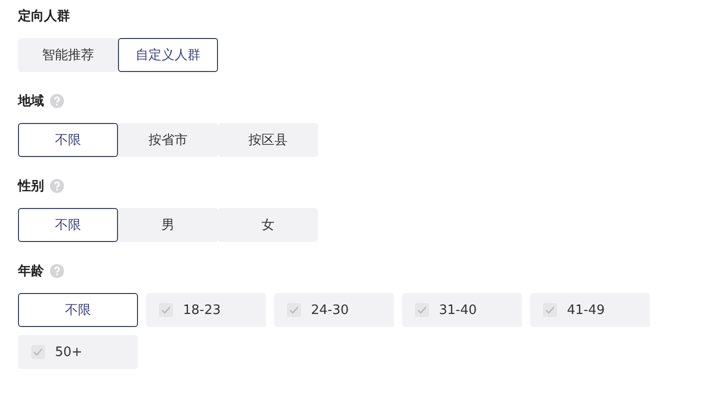  I want to click on age-option: 24-30, so click(334, 310).